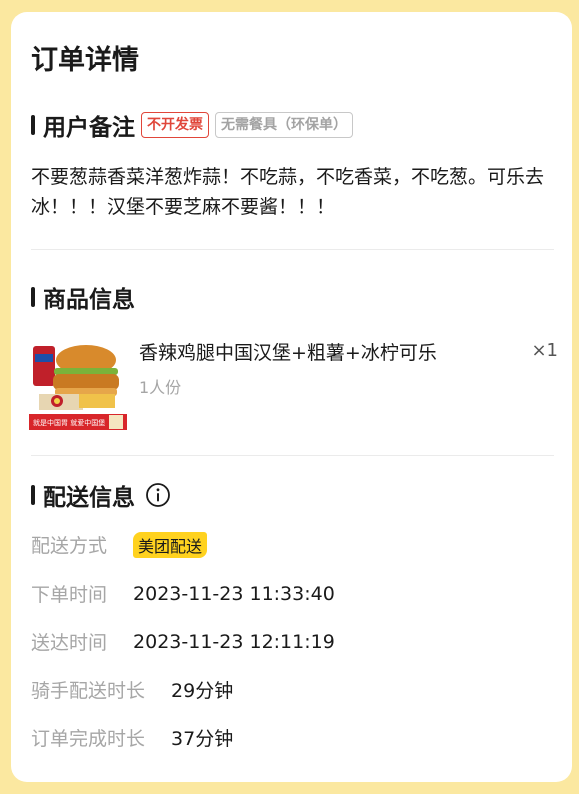 The width and height of the screenshot is (579, 794). I want to click on info-circle-icon, so click(158, 495).